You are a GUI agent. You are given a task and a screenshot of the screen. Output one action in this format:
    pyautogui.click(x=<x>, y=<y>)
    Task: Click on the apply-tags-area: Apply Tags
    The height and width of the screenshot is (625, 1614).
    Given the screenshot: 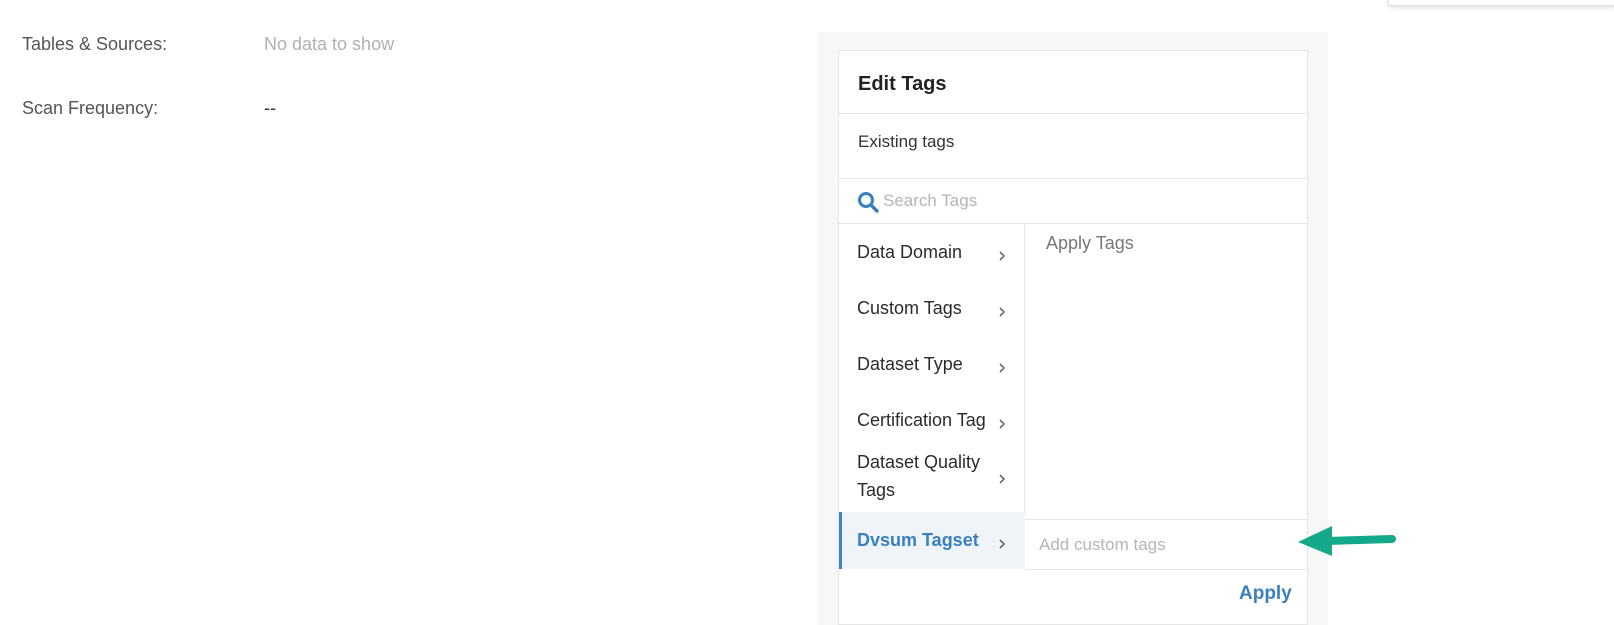 What is the action you would take?
    pyautogui.click(x=1166, y=371)
    